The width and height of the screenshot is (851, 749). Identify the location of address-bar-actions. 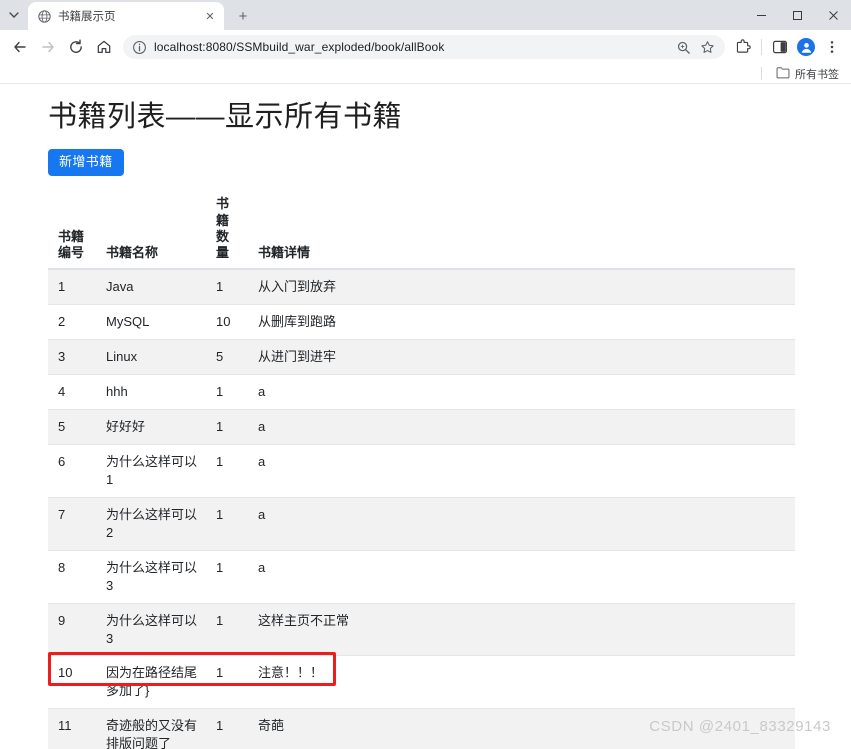
(695, 47).